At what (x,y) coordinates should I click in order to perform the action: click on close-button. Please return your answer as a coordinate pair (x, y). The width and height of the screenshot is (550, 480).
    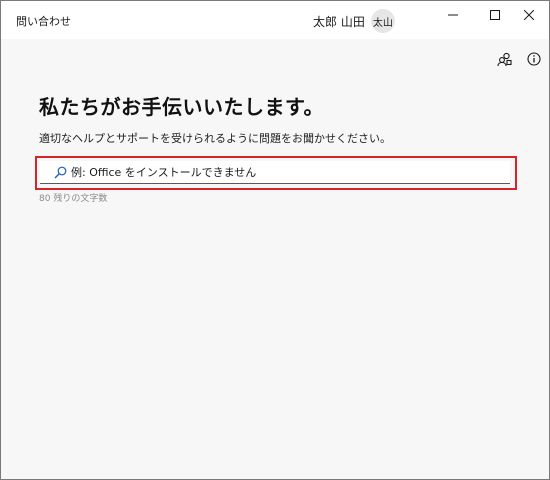
    Looking at the image, I should click on (529, 15).